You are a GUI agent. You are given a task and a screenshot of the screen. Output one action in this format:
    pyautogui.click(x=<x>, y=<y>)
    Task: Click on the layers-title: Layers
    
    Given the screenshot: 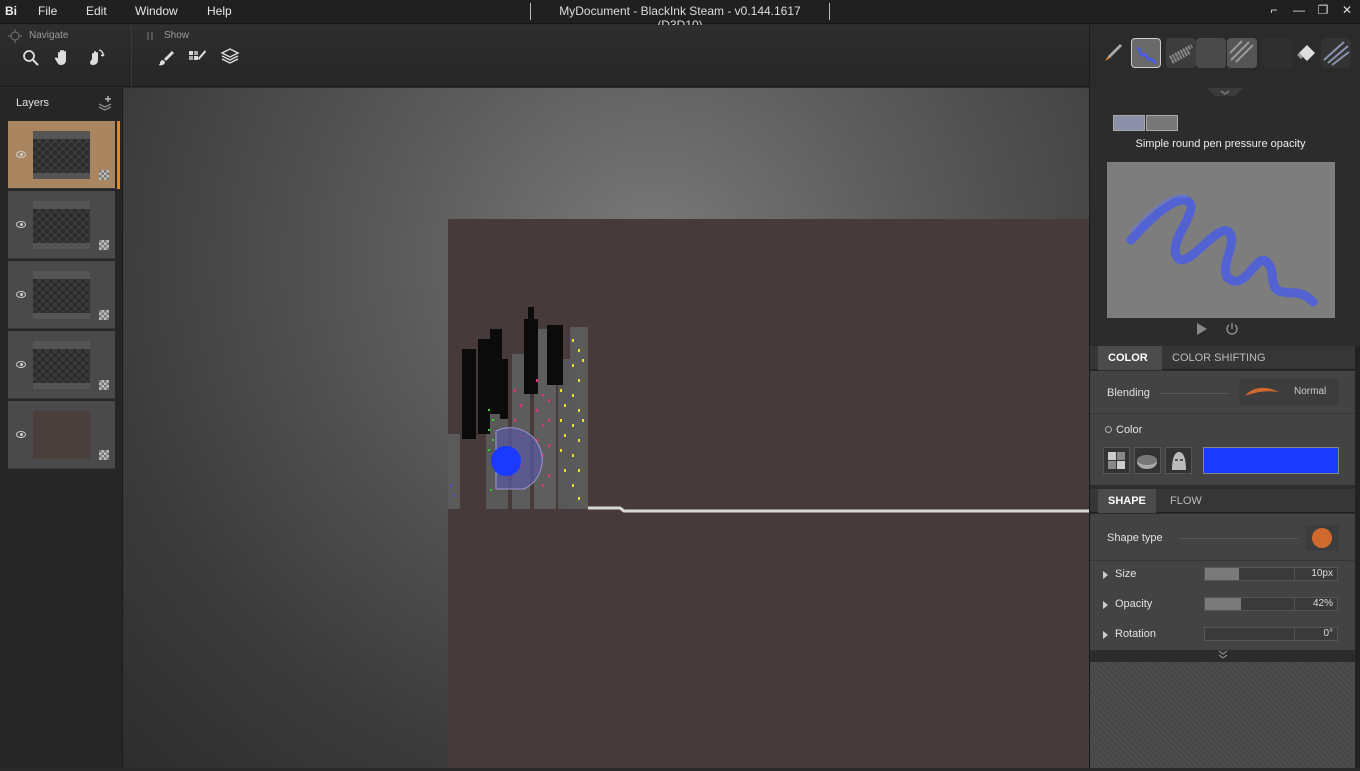 What is the action you would take?
    pyautogui.click(x=33, y=103)
    